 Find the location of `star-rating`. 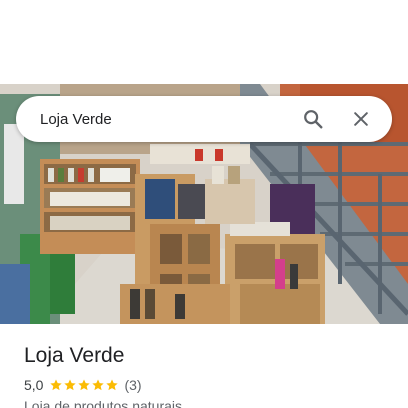

star-rating is located at coordinates (84, 385).